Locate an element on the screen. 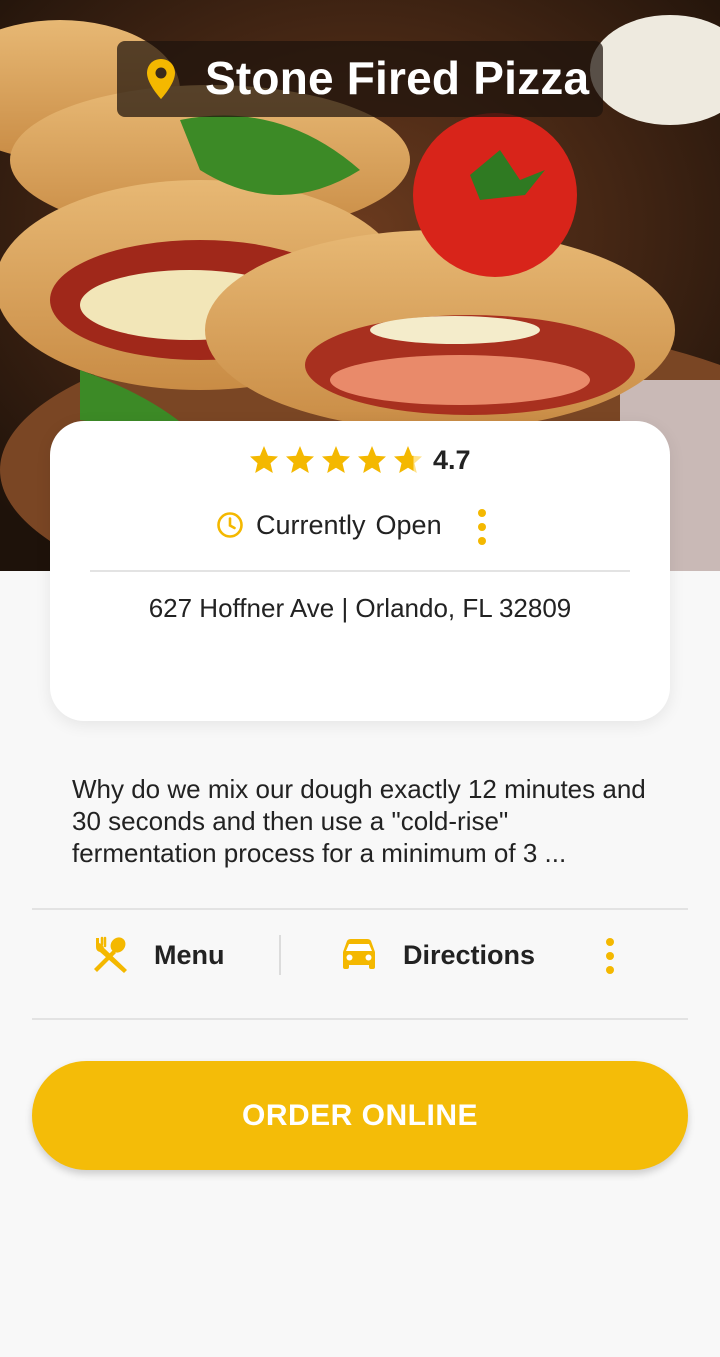  location-pin-icon is located at coordinates (161, 79).